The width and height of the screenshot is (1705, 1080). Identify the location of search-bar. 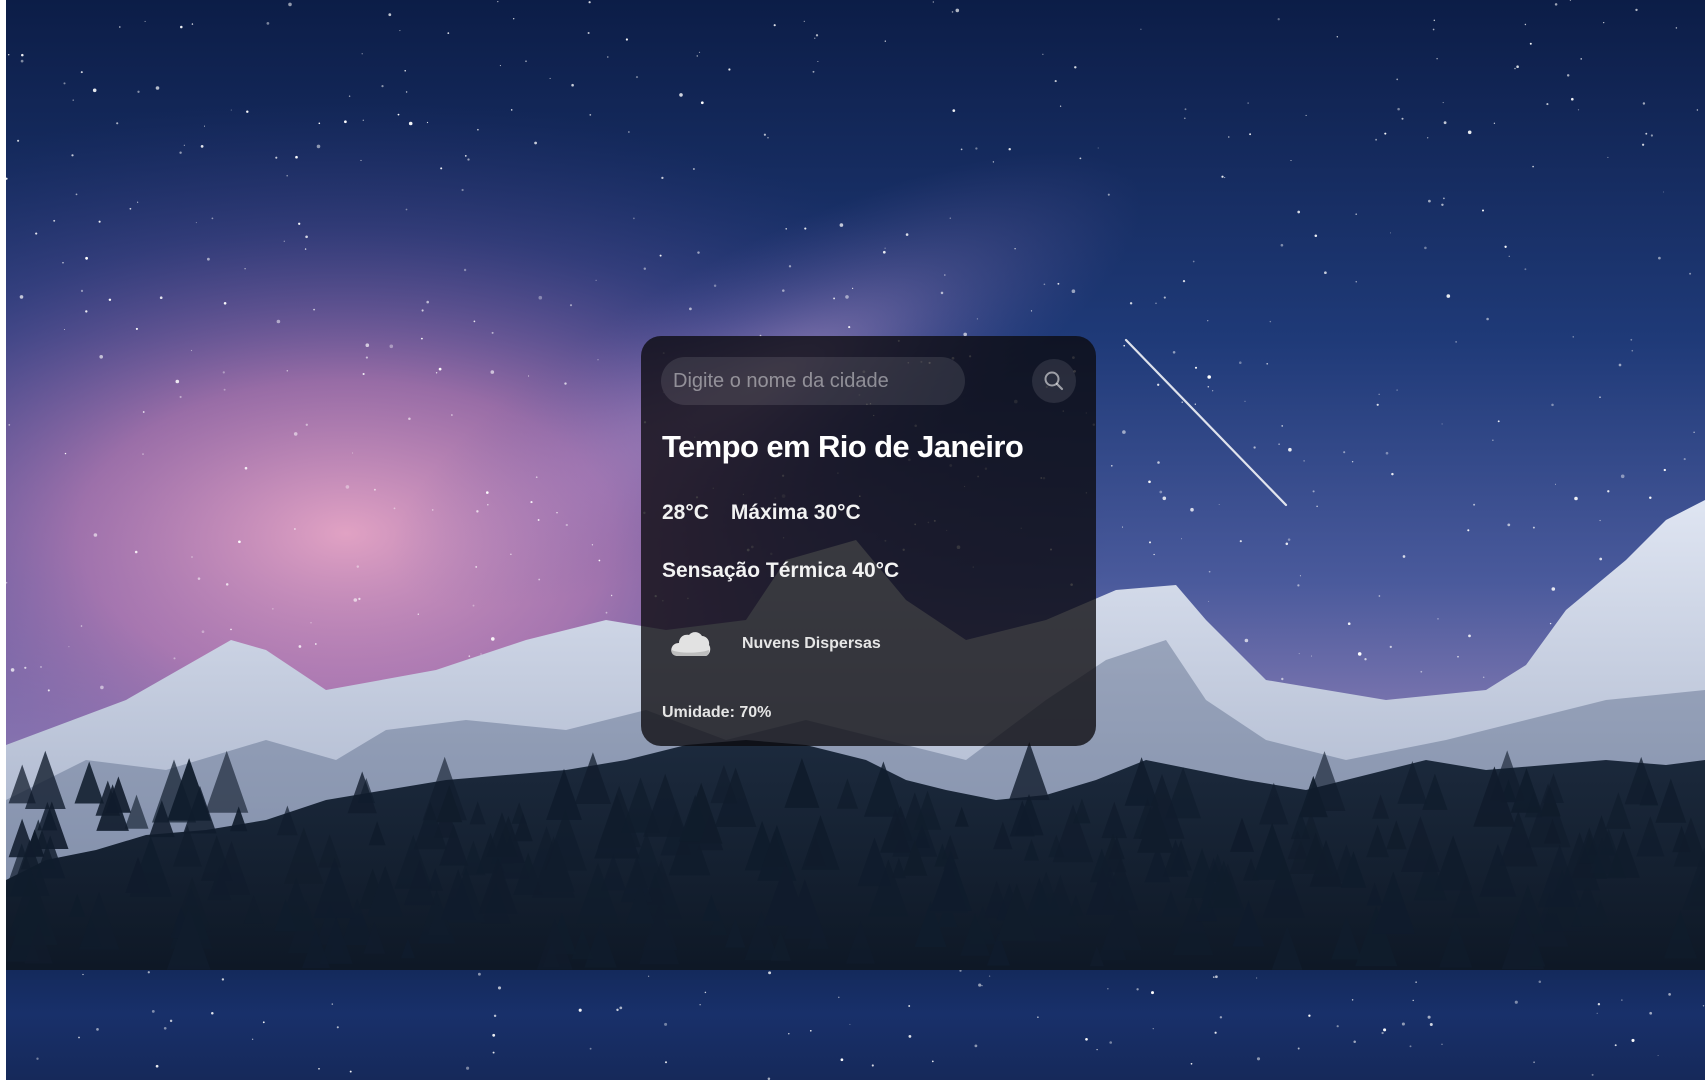
(868, 381).